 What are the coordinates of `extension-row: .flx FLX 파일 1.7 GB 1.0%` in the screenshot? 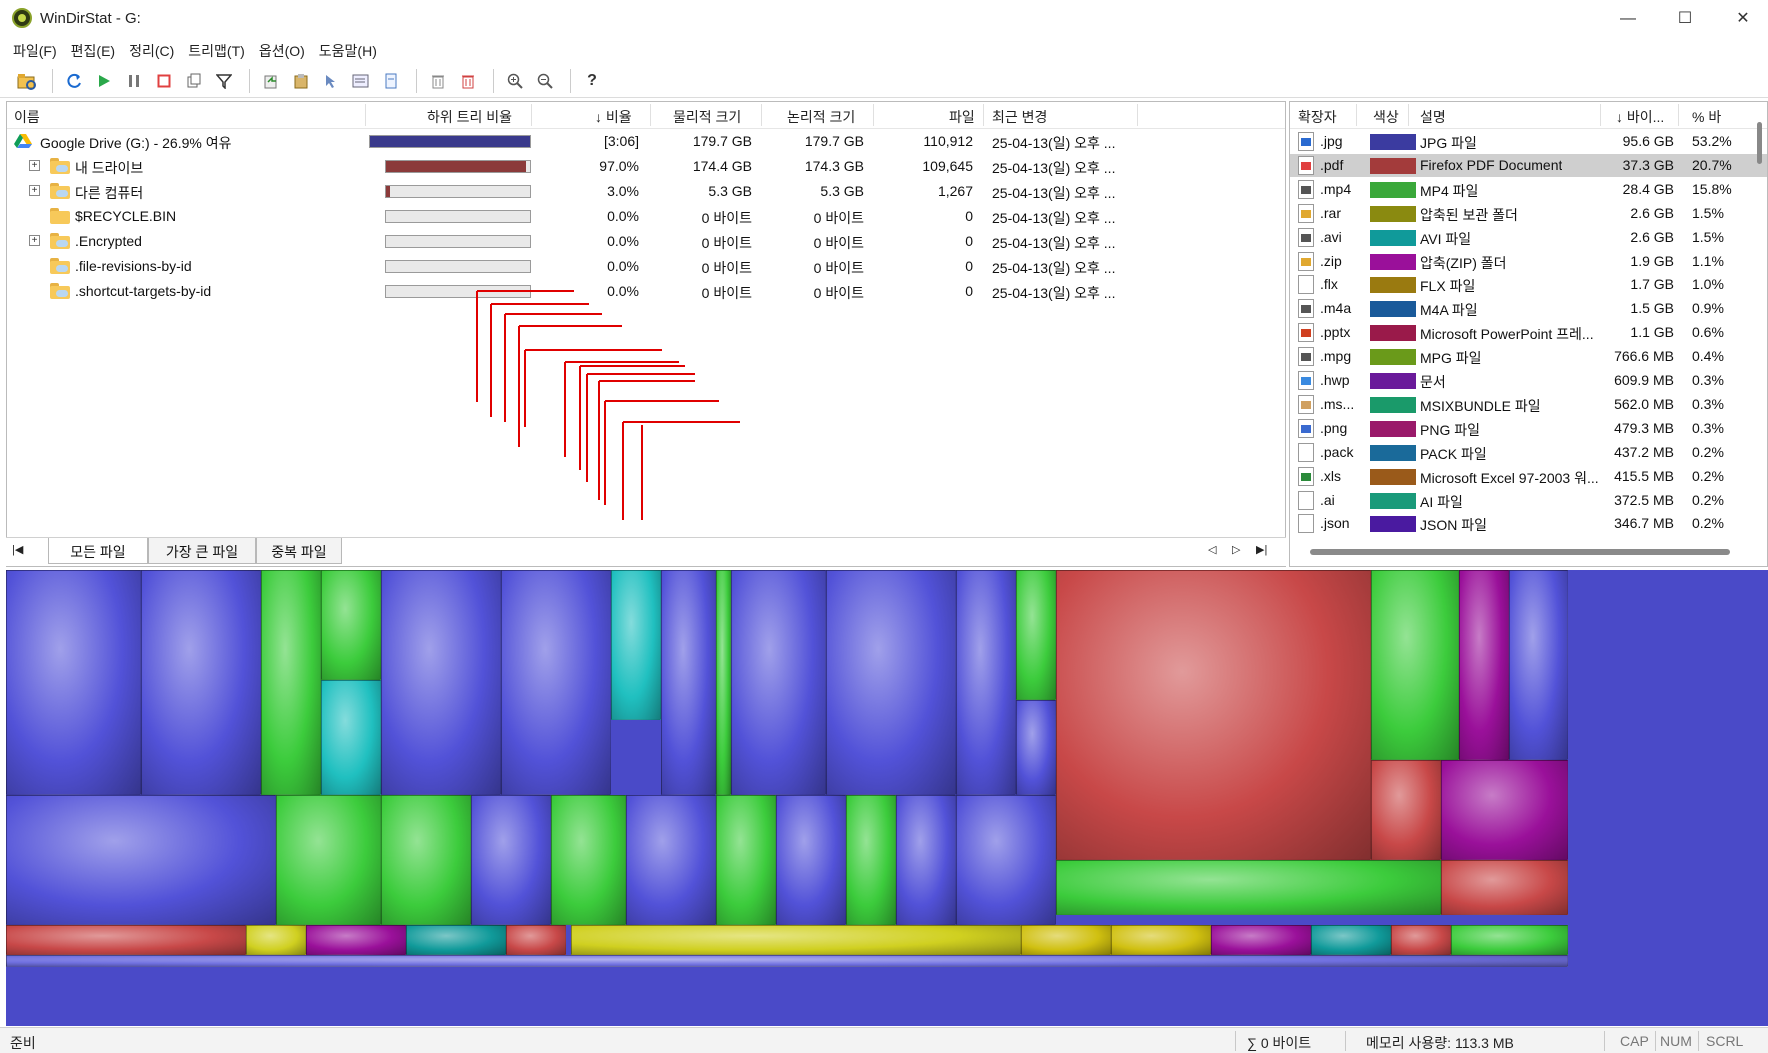 It's located at (1528, 284).